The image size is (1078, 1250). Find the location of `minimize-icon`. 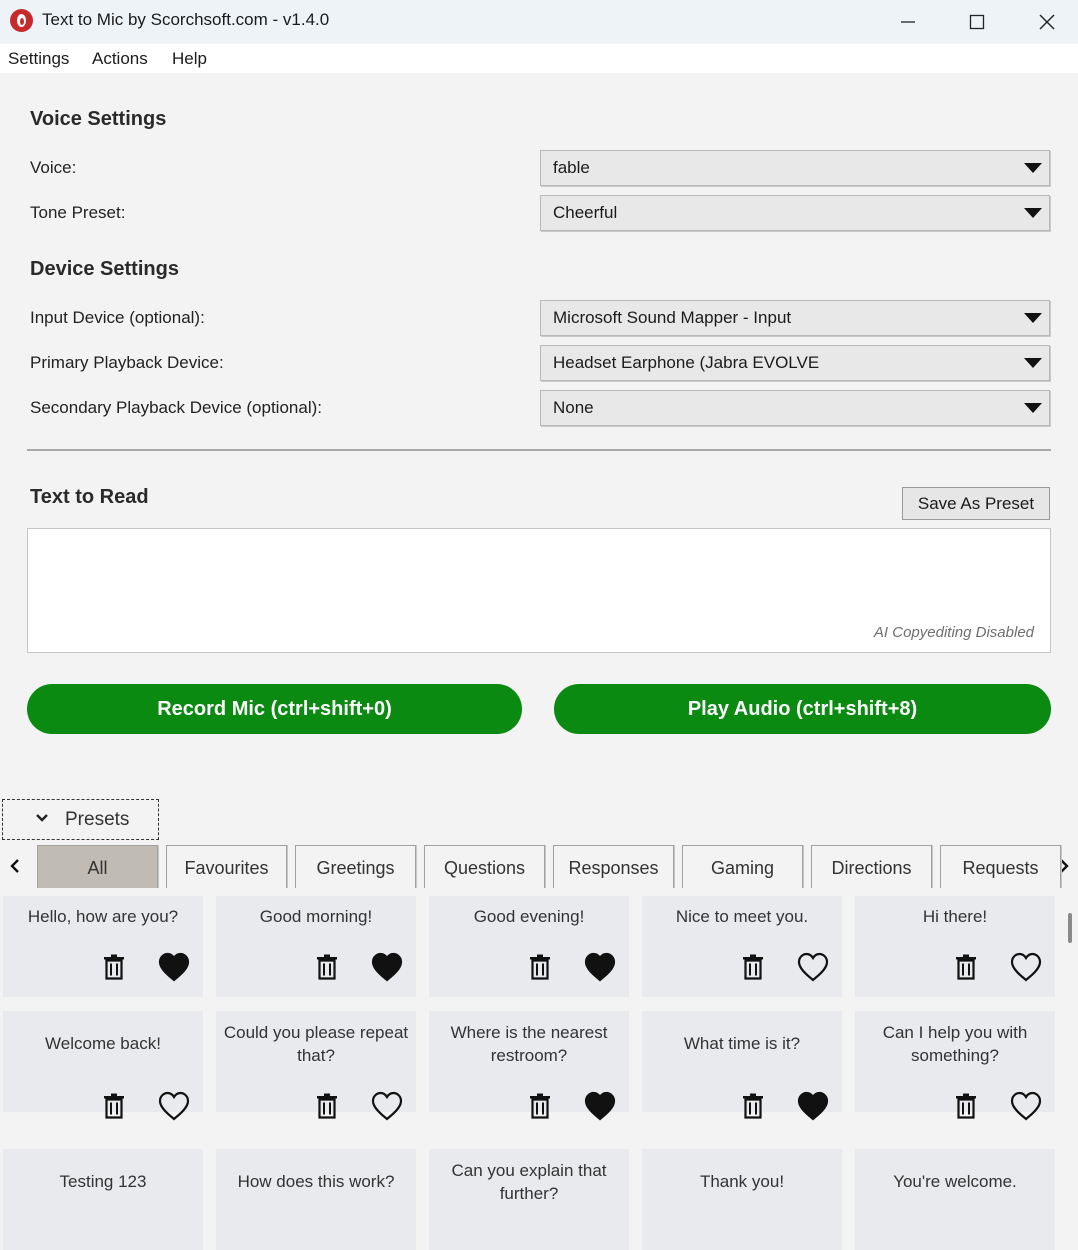

minimize-icon is located at coordinates (908, 22).